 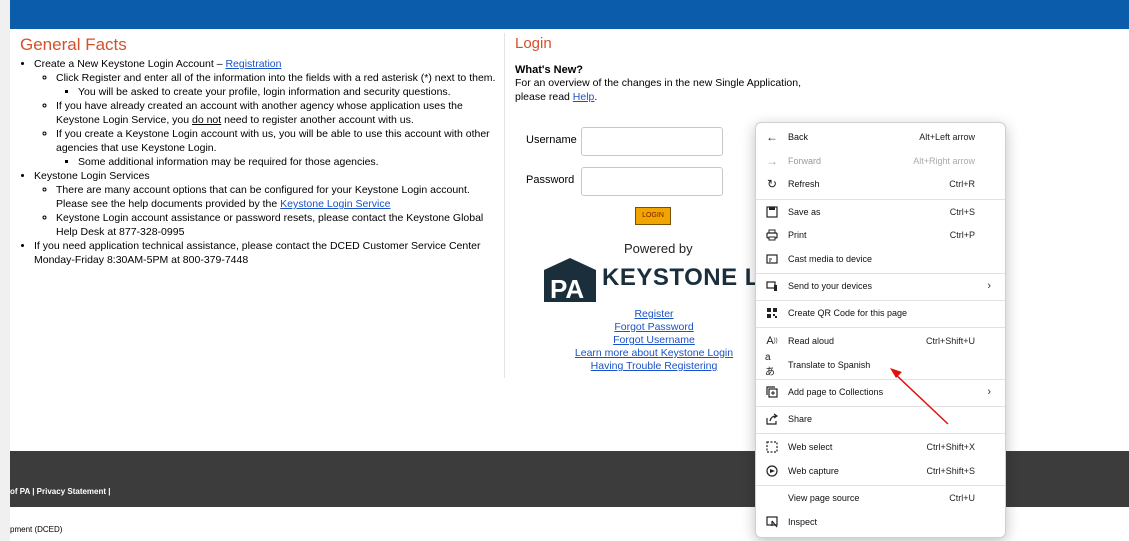 What do you see at coordinates (772, 313) in the screenshot?
I see `qr-code-icon` at bounding box center [772, 313].